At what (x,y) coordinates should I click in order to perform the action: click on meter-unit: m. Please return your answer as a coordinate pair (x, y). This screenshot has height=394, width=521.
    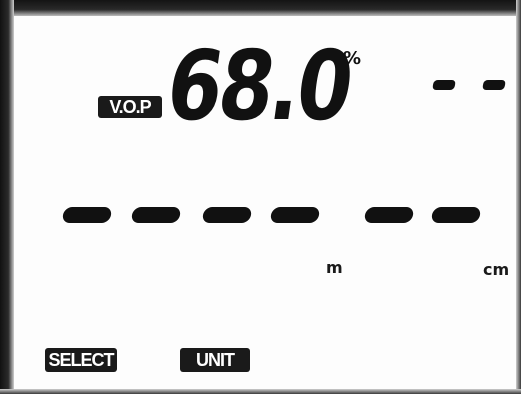
    Looking at the image, I should click on (334, 267).